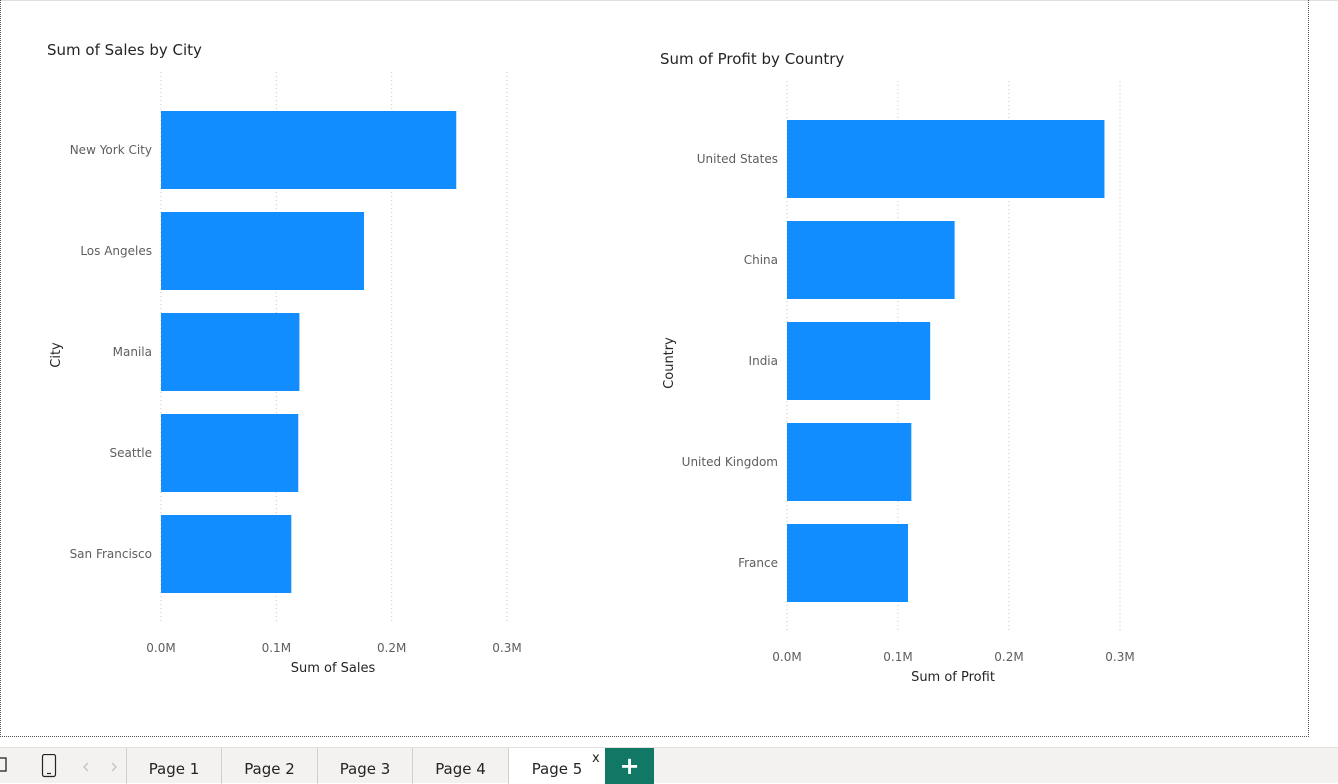 The width and height of the screenshot is (1338, 784). What do you see at coordinates (124, 50) in the screenshot?
I see `chart-title: Sum of Sales by City` at bounding box center [124, 50].